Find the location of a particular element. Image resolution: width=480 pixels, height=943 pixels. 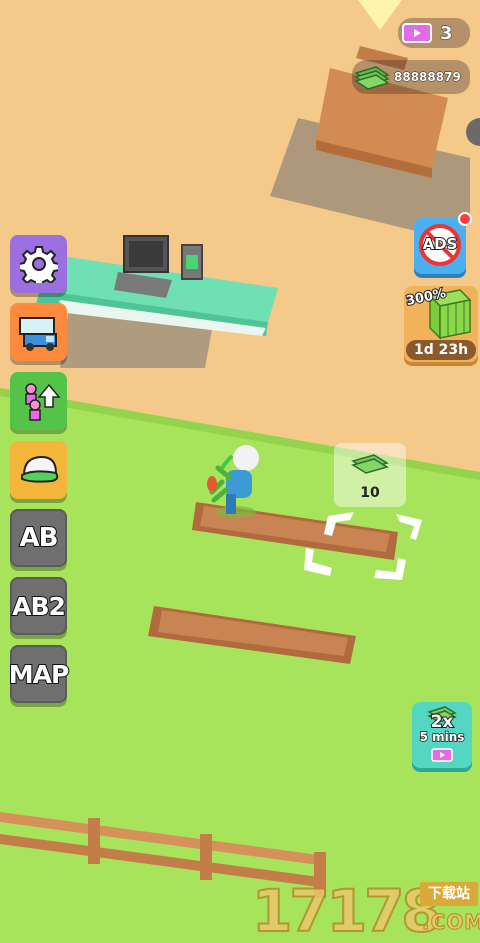

ab-test-button: AB is located at coordinates (38, 538).